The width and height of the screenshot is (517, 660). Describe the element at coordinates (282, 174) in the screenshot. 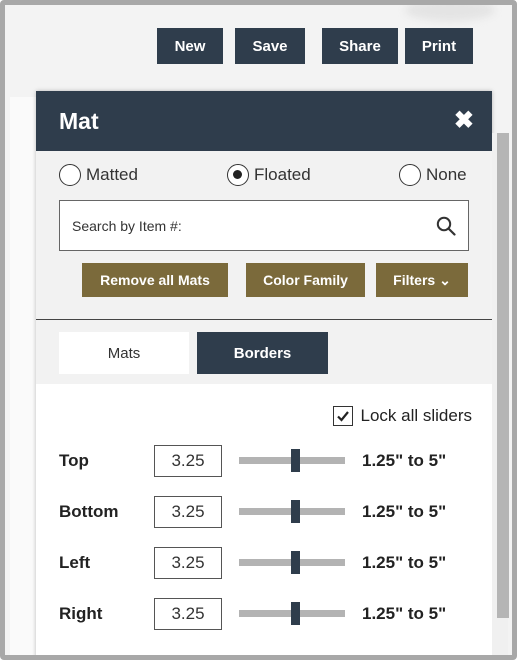

I see `radio-floated-label: Floated` at that location.